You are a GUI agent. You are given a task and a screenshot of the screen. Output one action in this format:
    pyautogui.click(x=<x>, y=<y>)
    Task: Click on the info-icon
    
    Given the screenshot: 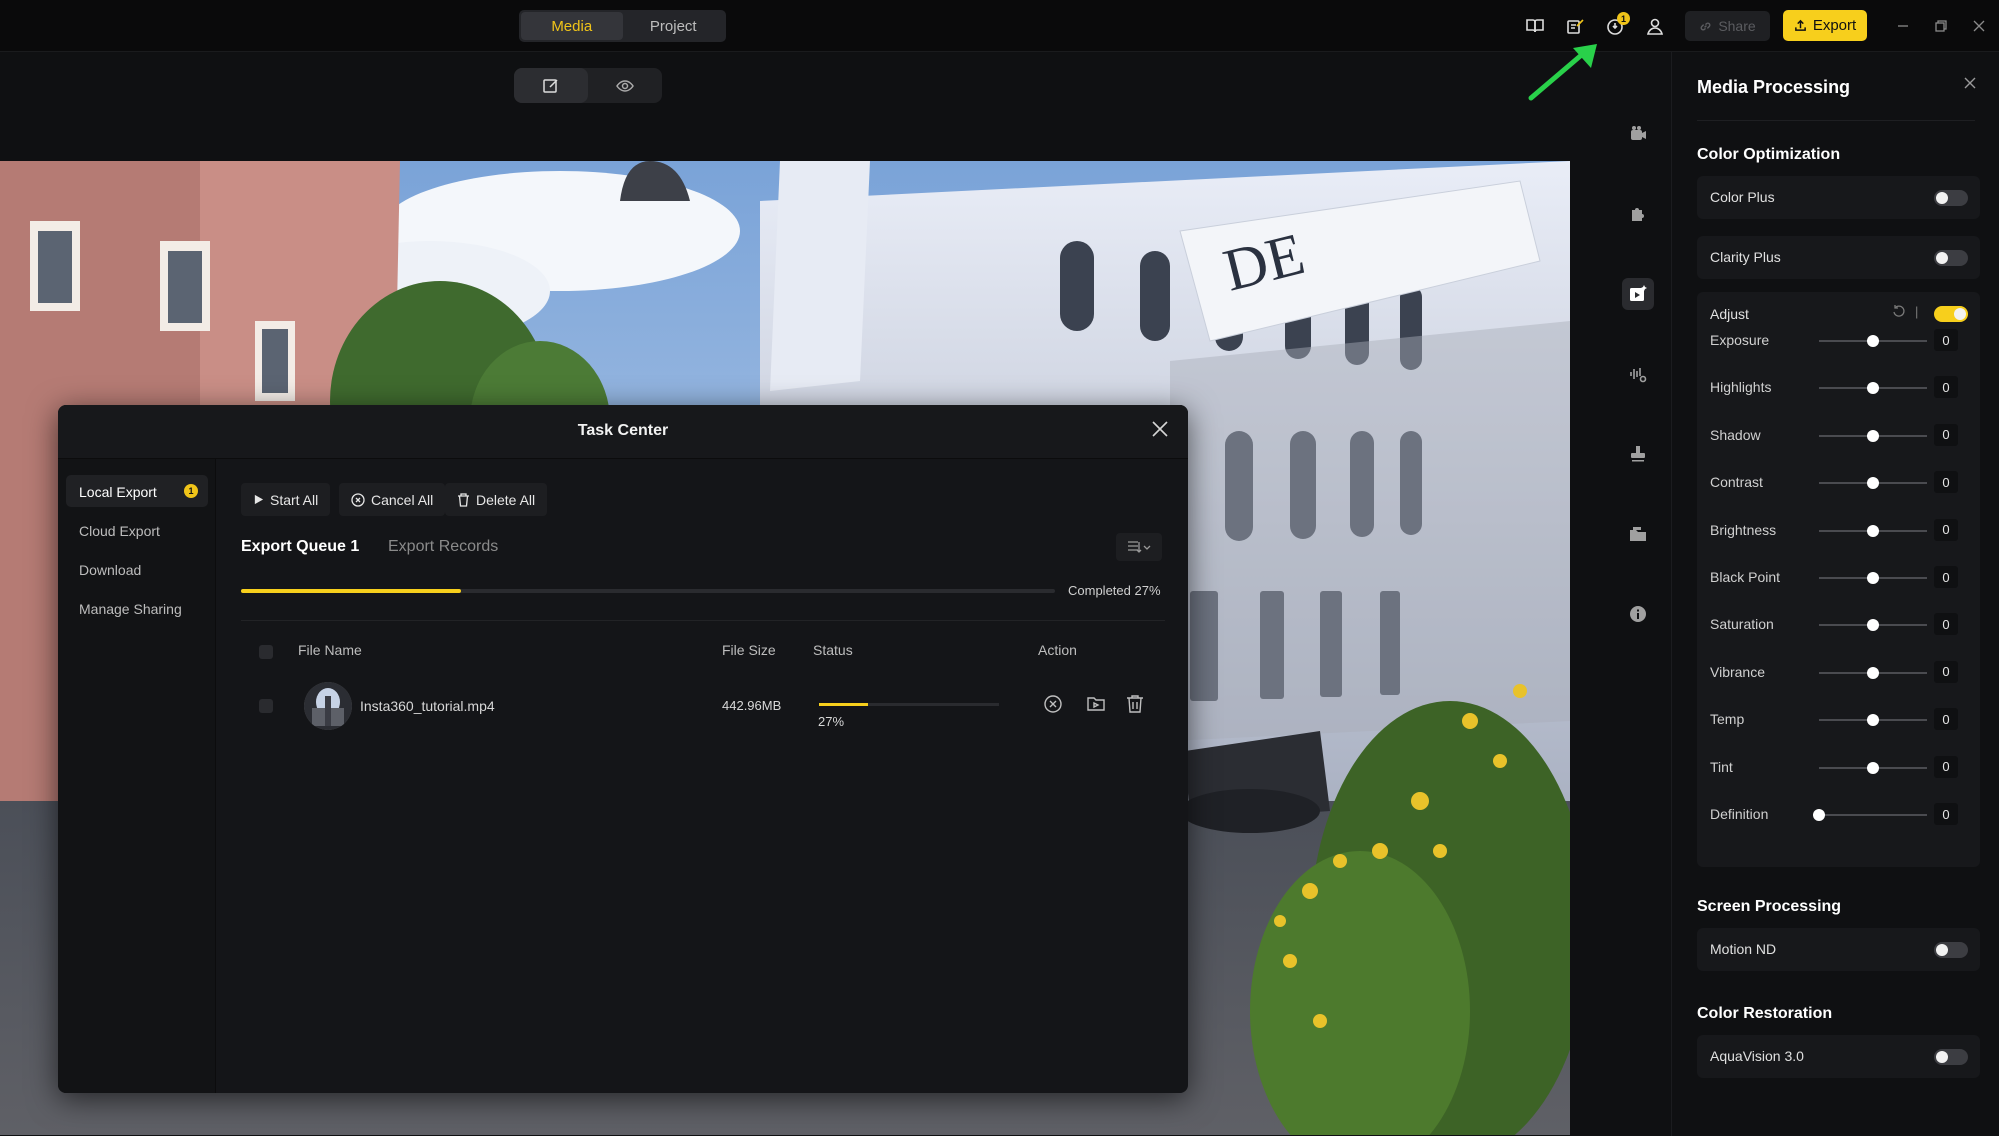 What is the action you would take?
    pyautogui.click(x=1638, y=614)
    